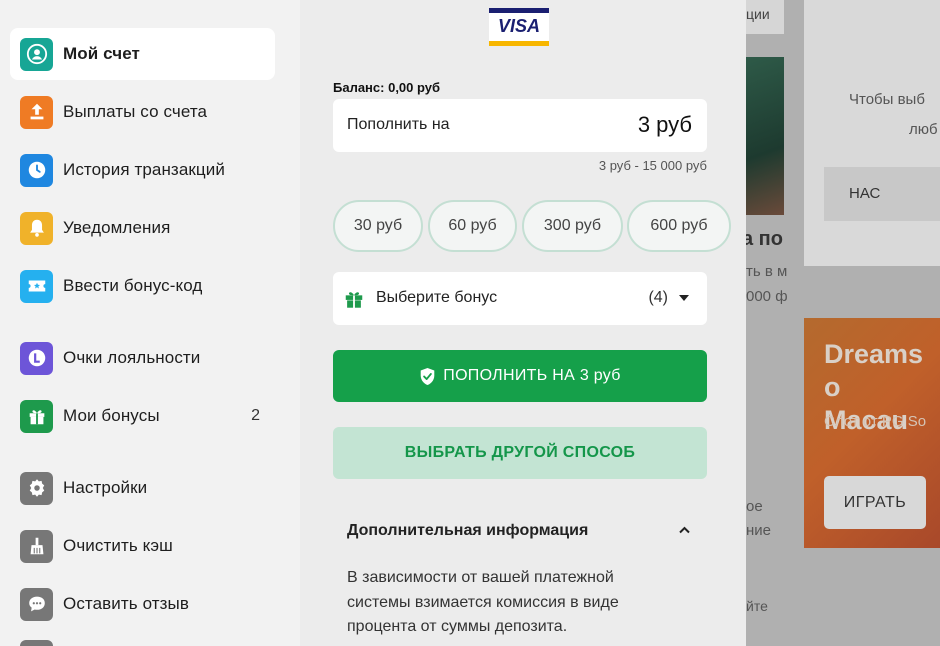 This screenshot has height=646, width=940. Describe the element at coordinates (865, 193) in the screenshot. I see `background-card-button-text: НАС` at that location.